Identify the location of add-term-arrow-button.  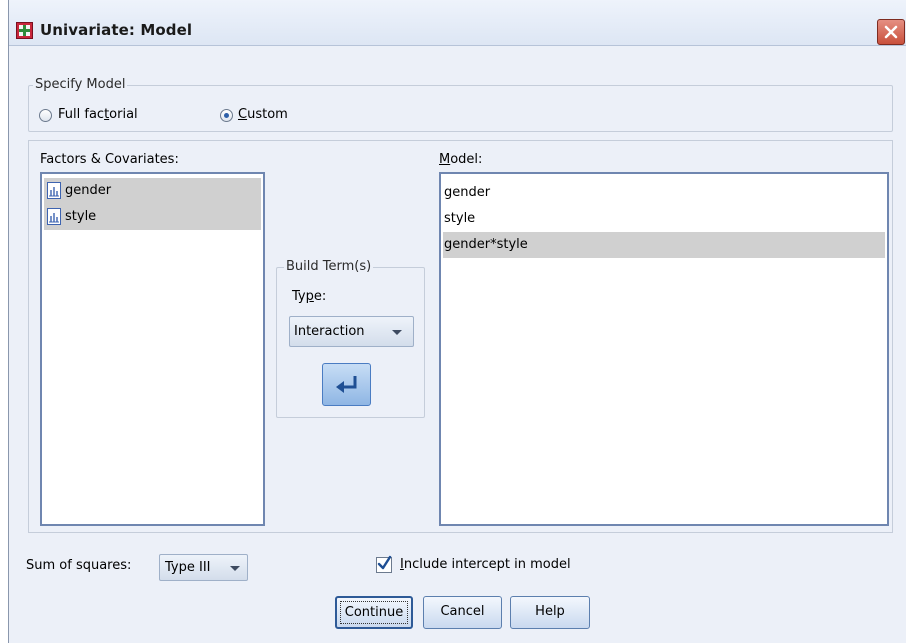
(346, 384).